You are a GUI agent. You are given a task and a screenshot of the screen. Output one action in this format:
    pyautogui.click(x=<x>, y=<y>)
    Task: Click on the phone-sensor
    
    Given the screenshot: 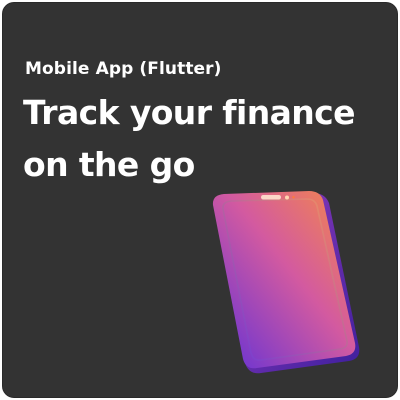 What is the action you would take?
    pyautogui.click(x=293, y=197)
    